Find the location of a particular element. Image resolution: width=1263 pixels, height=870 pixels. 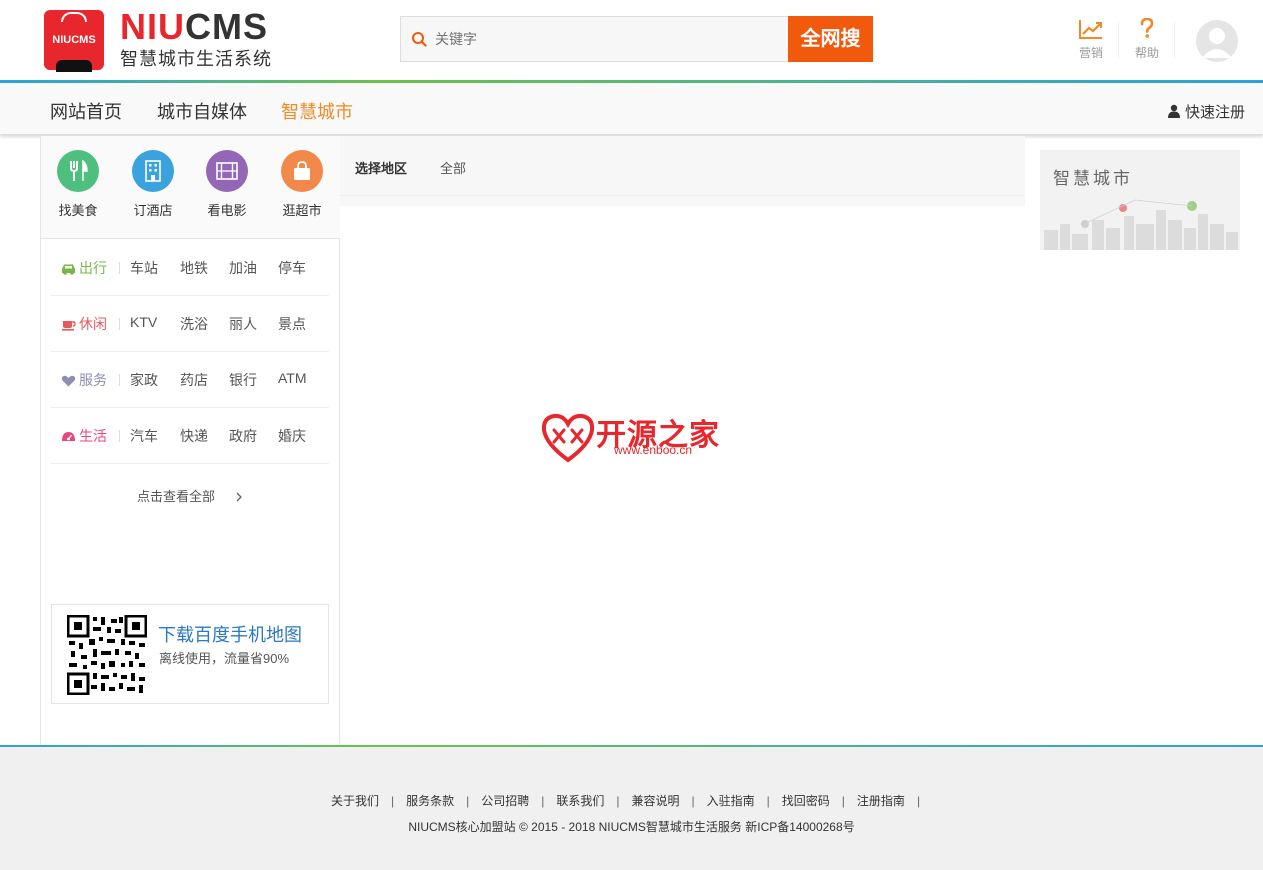

nav-item-home: 网站首页 is located at coordinates (86, 111).